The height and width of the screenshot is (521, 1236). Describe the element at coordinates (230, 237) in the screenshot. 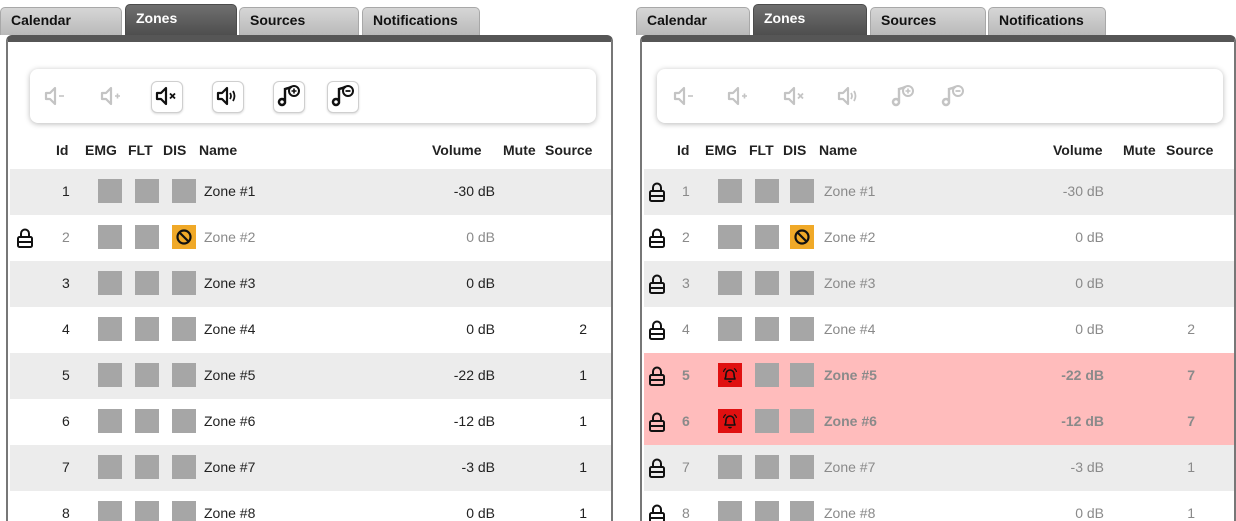

I see `zone-name: Zone #2` at that location.